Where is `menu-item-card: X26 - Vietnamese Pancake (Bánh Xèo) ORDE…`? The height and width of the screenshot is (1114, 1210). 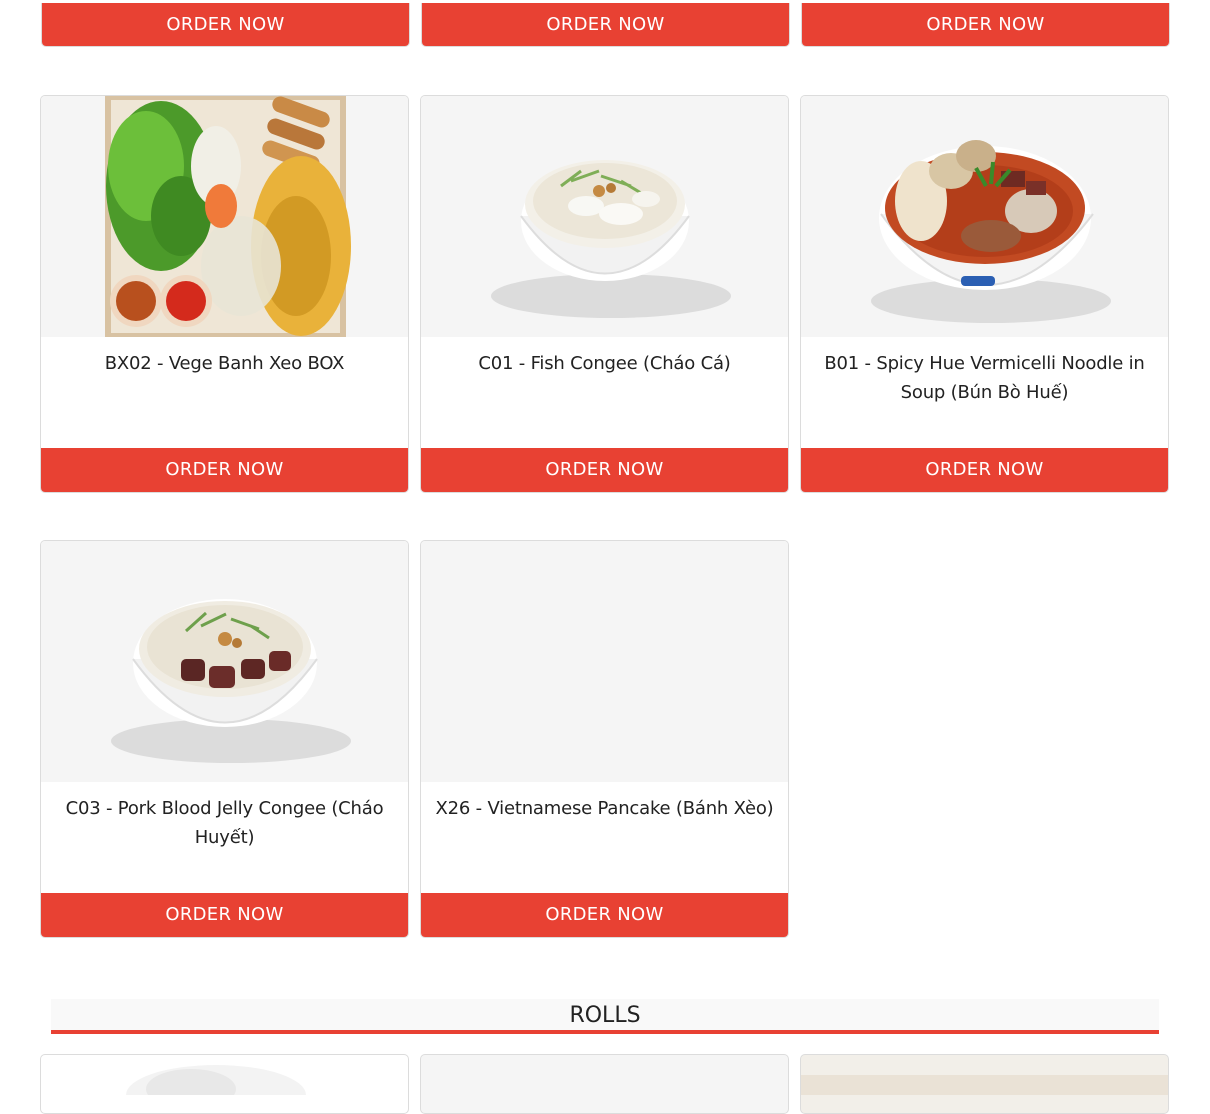 menu-item-card: X26 - Vietnamese Pancake (Bánh Xèo) ORDE… is located at coordinates (604, 739).